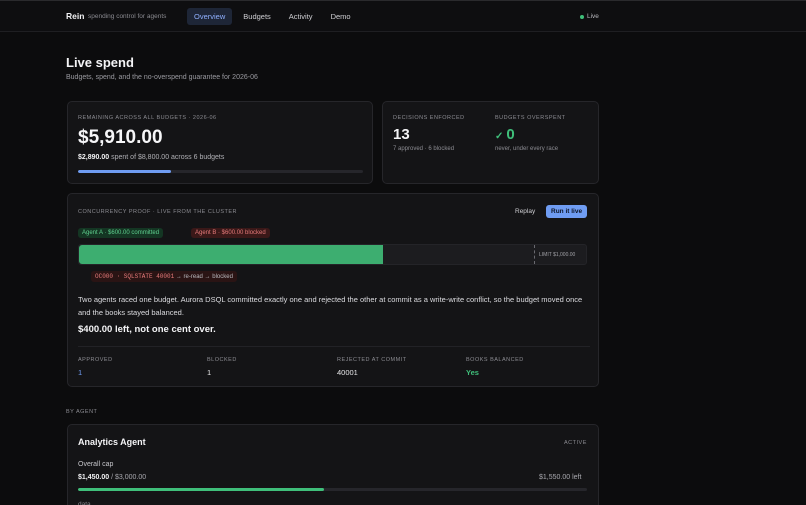 This screenshot has height=505, width=806. I want to click on agent-name: Analytics Agent, so click(112, 442).